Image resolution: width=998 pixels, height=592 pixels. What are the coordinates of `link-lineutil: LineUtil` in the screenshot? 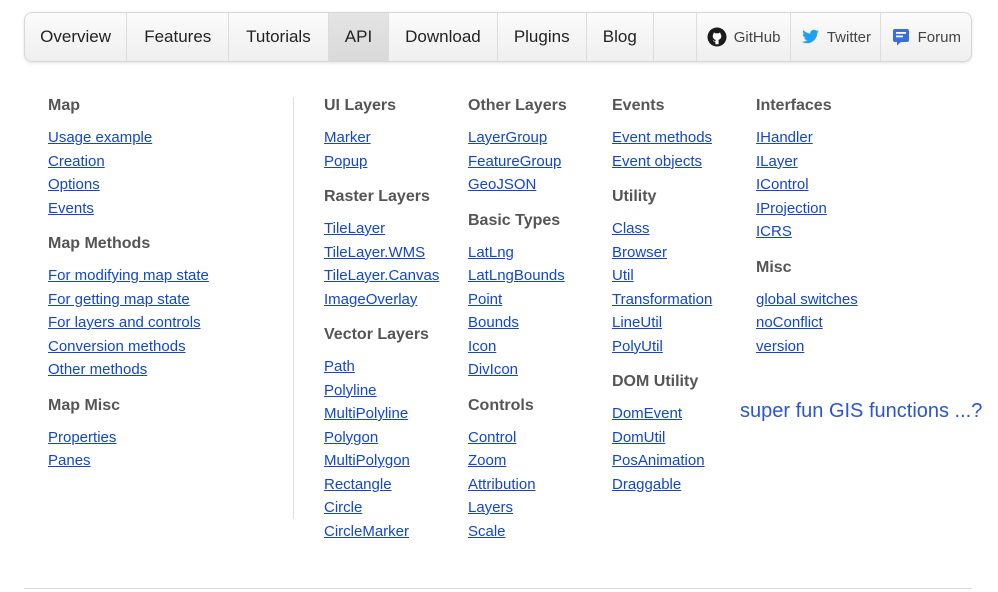 It's located at (637, 322).